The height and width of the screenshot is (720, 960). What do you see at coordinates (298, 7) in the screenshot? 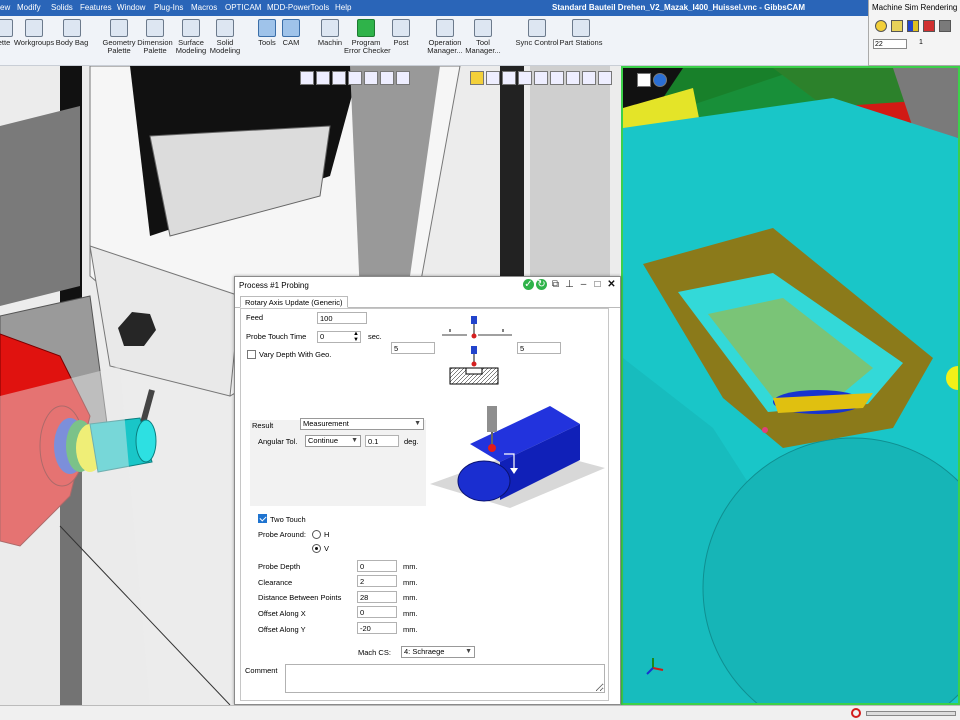
I see `menu-mdd-powertools: MDD-PowerTools` at bounding box center [298, 7].